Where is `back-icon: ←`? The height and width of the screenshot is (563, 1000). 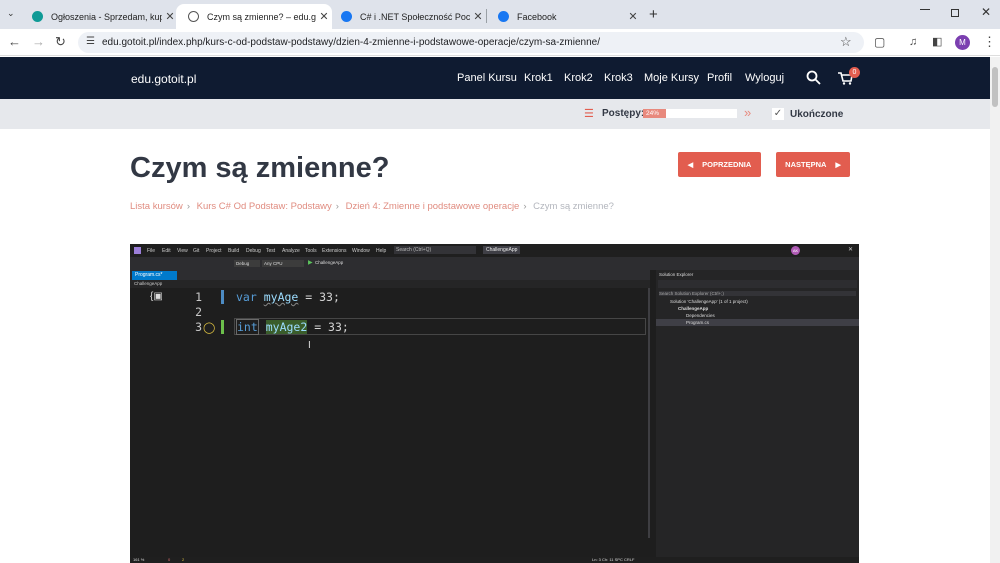
back-icon: ← is located at coordinates (14, 42).